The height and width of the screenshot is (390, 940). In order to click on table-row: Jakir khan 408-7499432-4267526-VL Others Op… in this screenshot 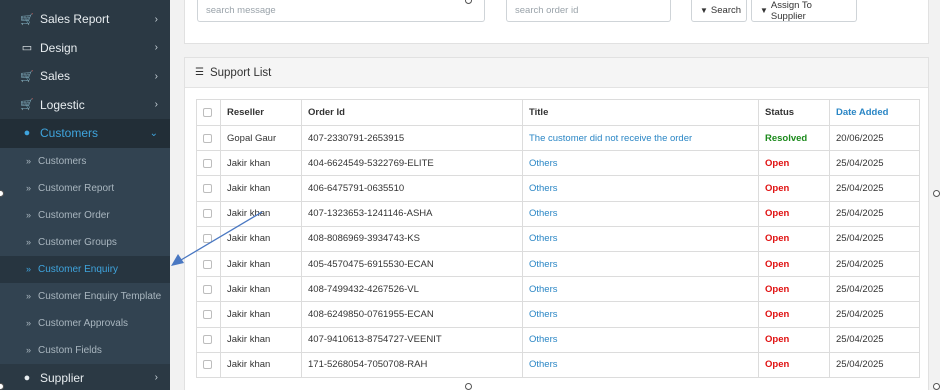, I will do `click(558, 289)`.